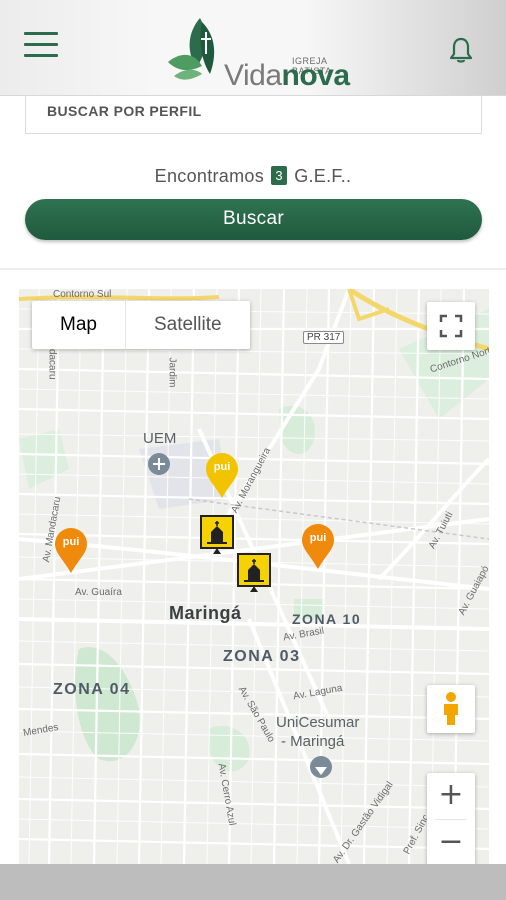  I want to click on road-label-contorno-sul: Contorno Sul, so click(82, 294).